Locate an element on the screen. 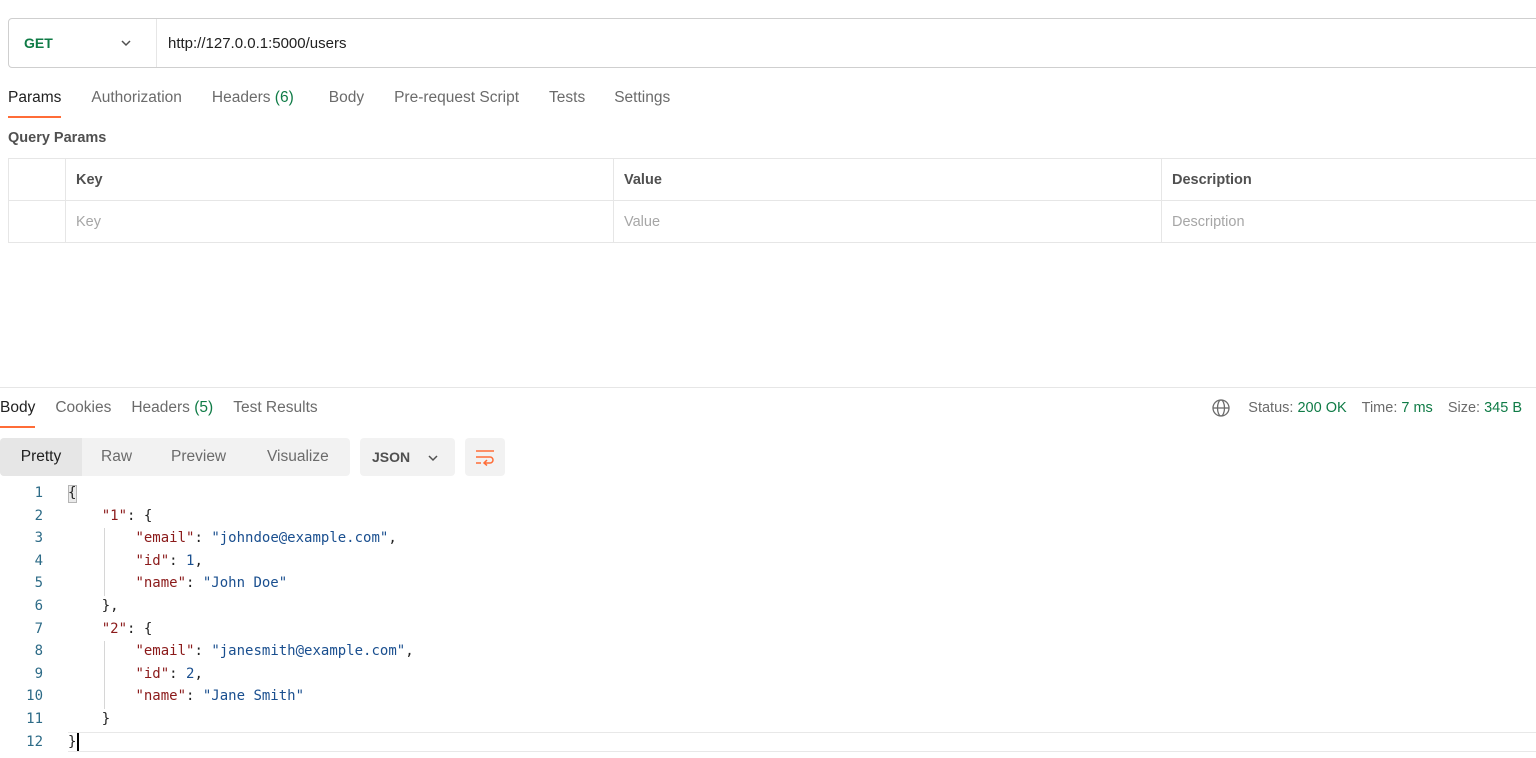 The width and height of the screenshot is (1536, 758). line-number: 6 is located at coordinates (38, 605).